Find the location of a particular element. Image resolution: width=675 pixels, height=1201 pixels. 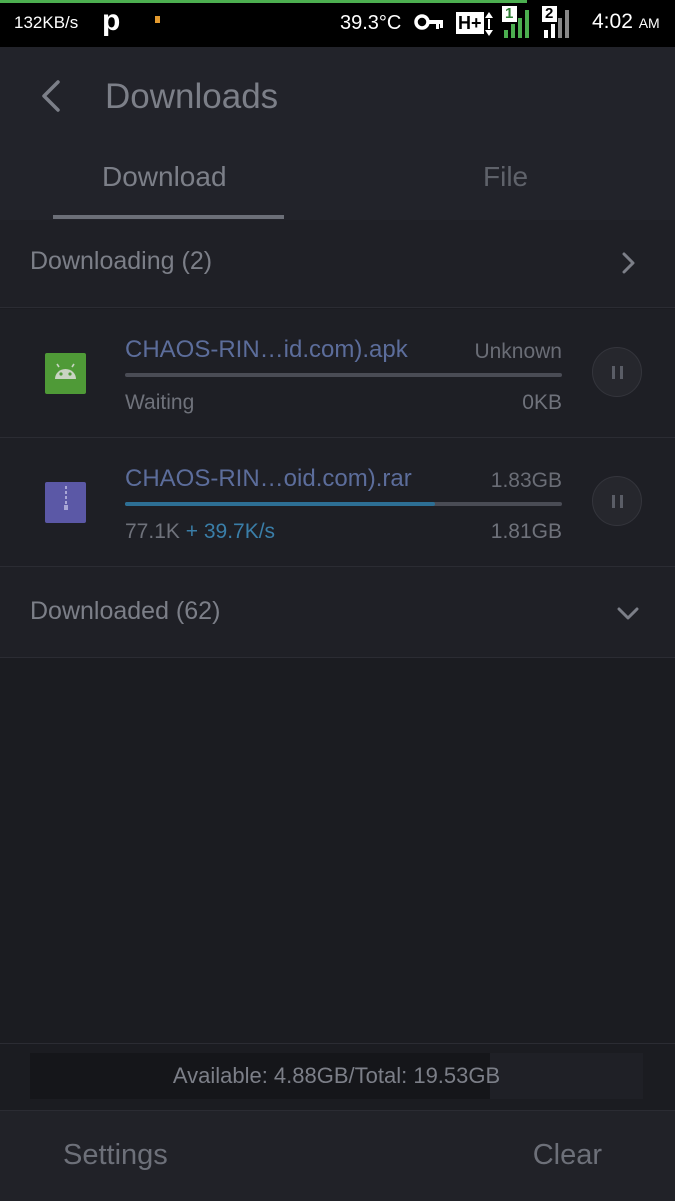

clock-ampm: AM is located at coordinates (649, 23).